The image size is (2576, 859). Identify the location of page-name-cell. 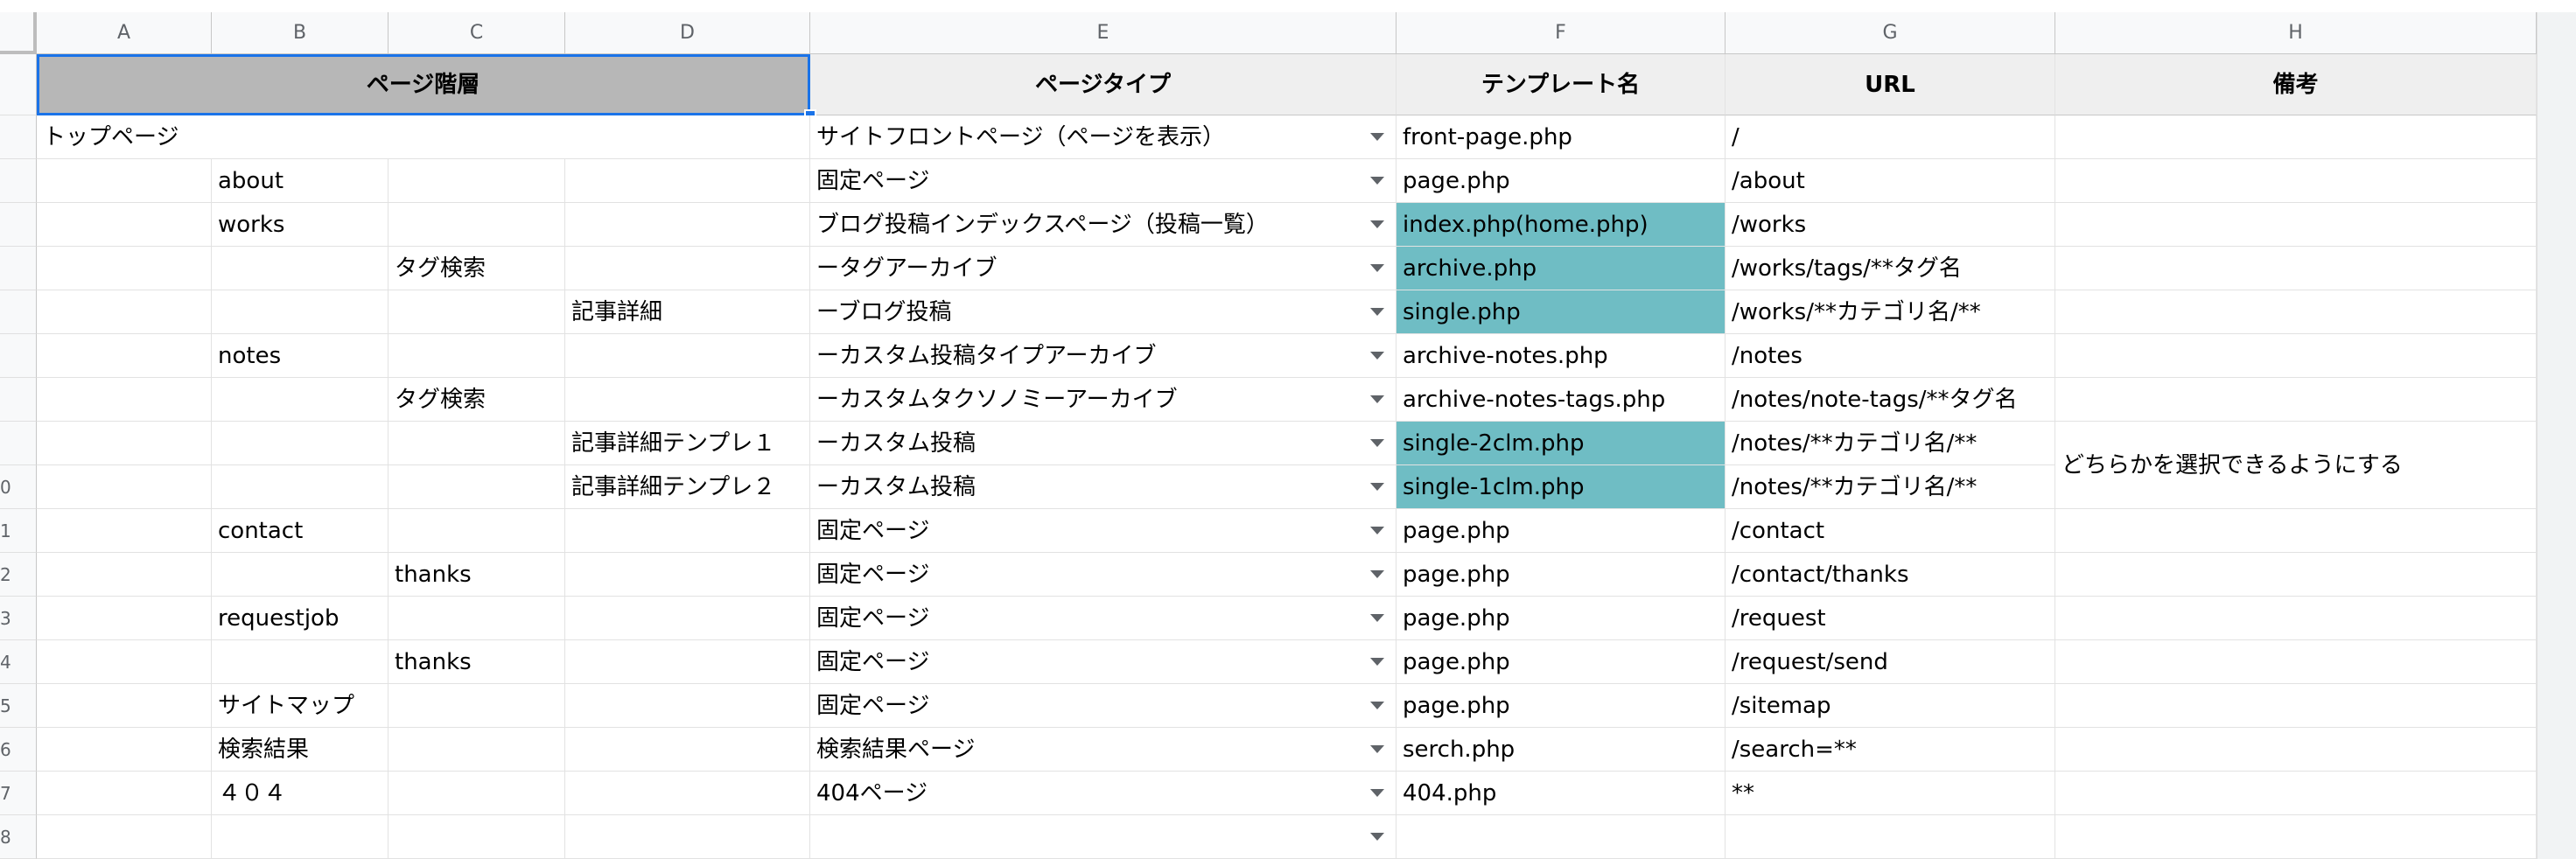
(300, 837).